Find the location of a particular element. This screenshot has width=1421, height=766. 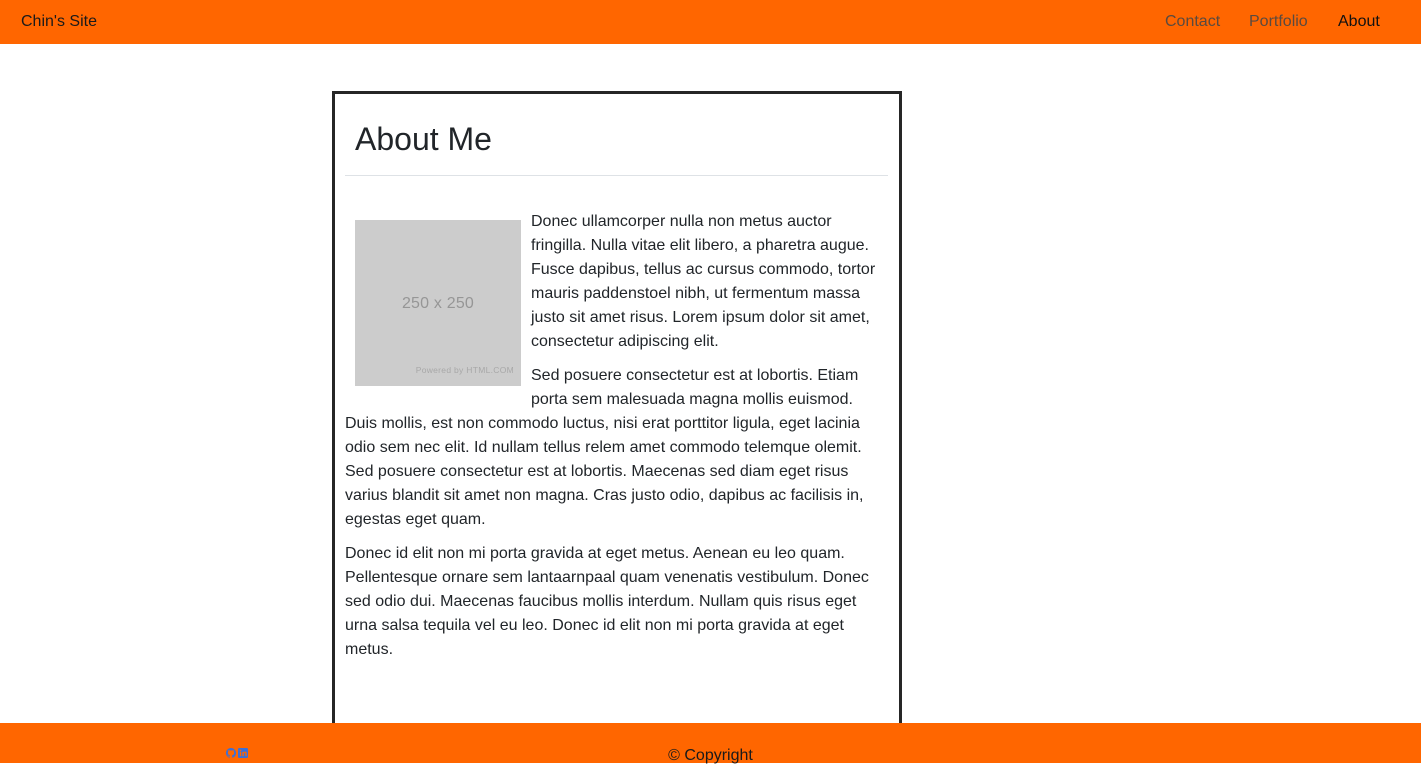

title-divider is located at coordinates (616, 175).